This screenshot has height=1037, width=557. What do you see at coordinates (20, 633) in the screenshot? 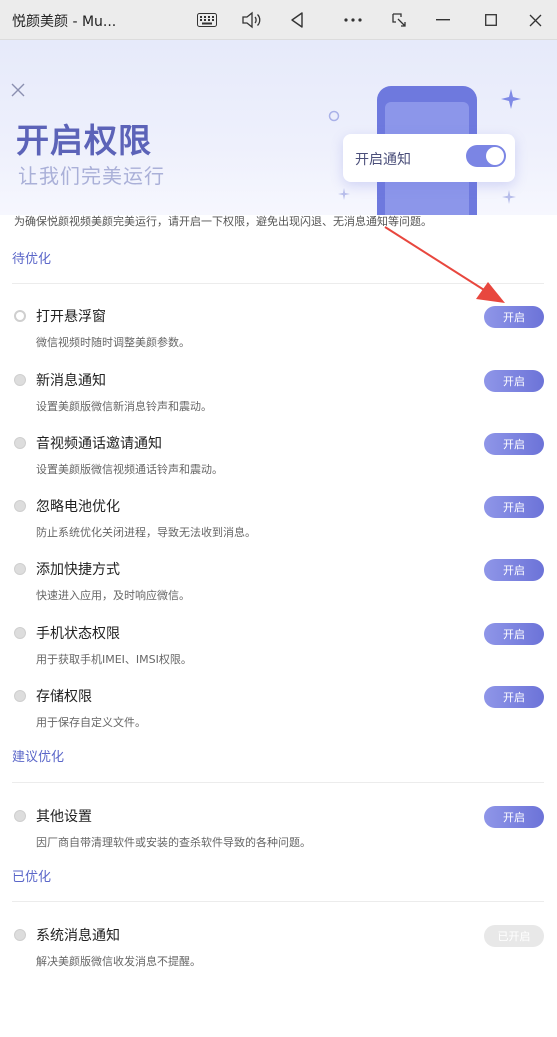
I see `phone-state-icon` at bounding box center [20, 633].